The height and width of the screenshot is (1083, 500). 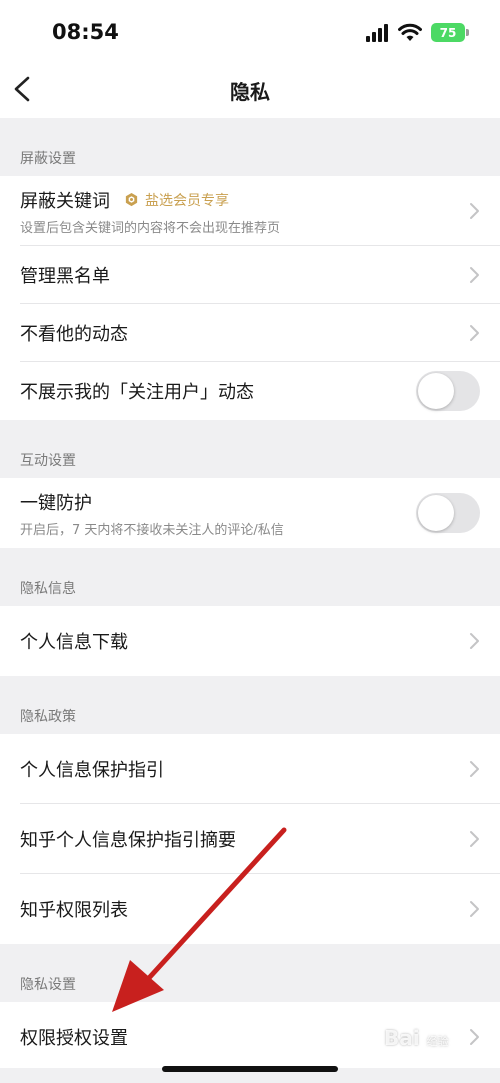 I want to click on row-policy-permissions: 知乎权限列表, so click(x=250, y=909).